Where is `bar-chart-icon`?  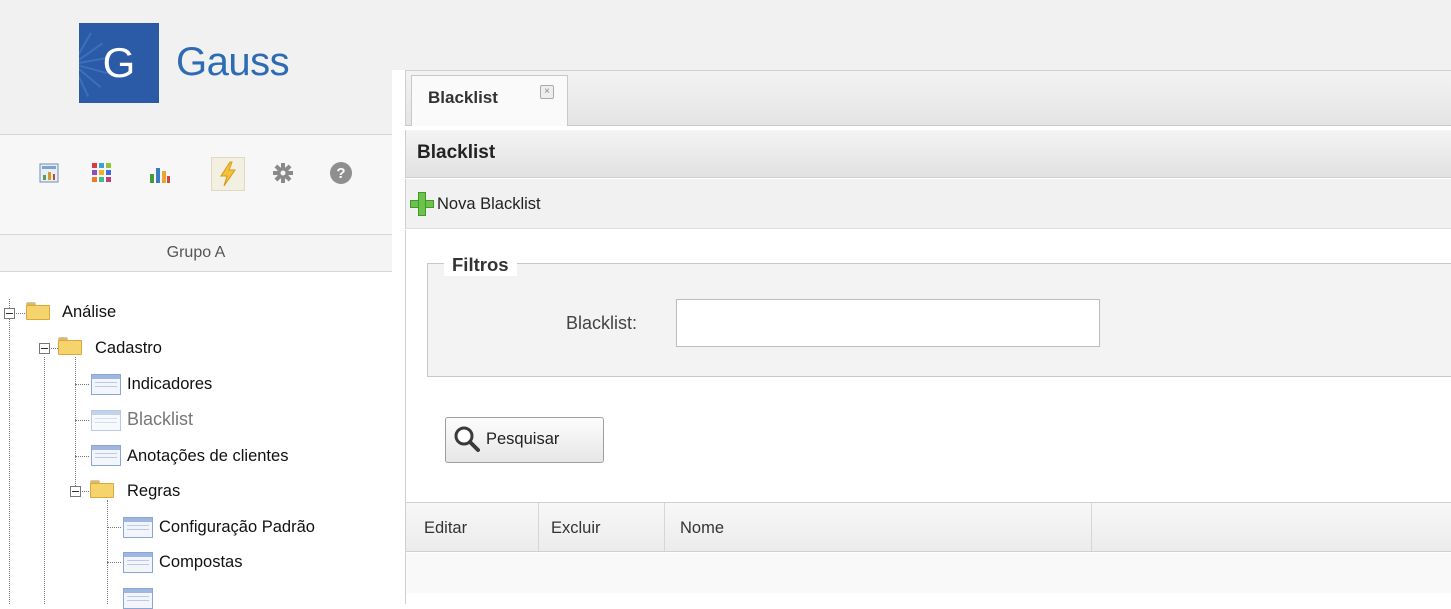
bar-chart-icon is located at coordinates (160, 173).